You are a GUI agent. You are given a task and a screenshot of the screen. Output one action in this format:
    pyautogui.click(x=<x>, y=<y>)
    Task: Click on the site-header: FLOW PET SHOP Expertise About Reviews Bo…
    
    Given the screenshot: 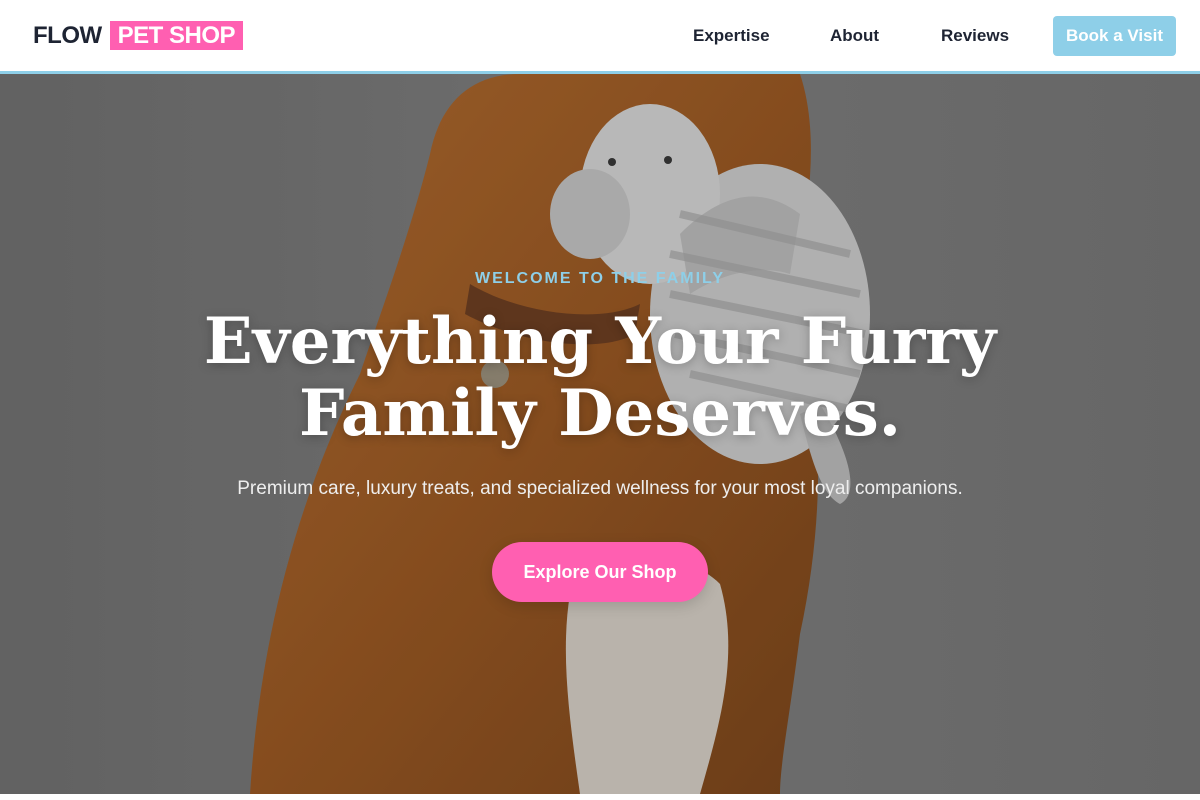 What is the action you would take?
    pyautogui.click(x=600, y=37)
    